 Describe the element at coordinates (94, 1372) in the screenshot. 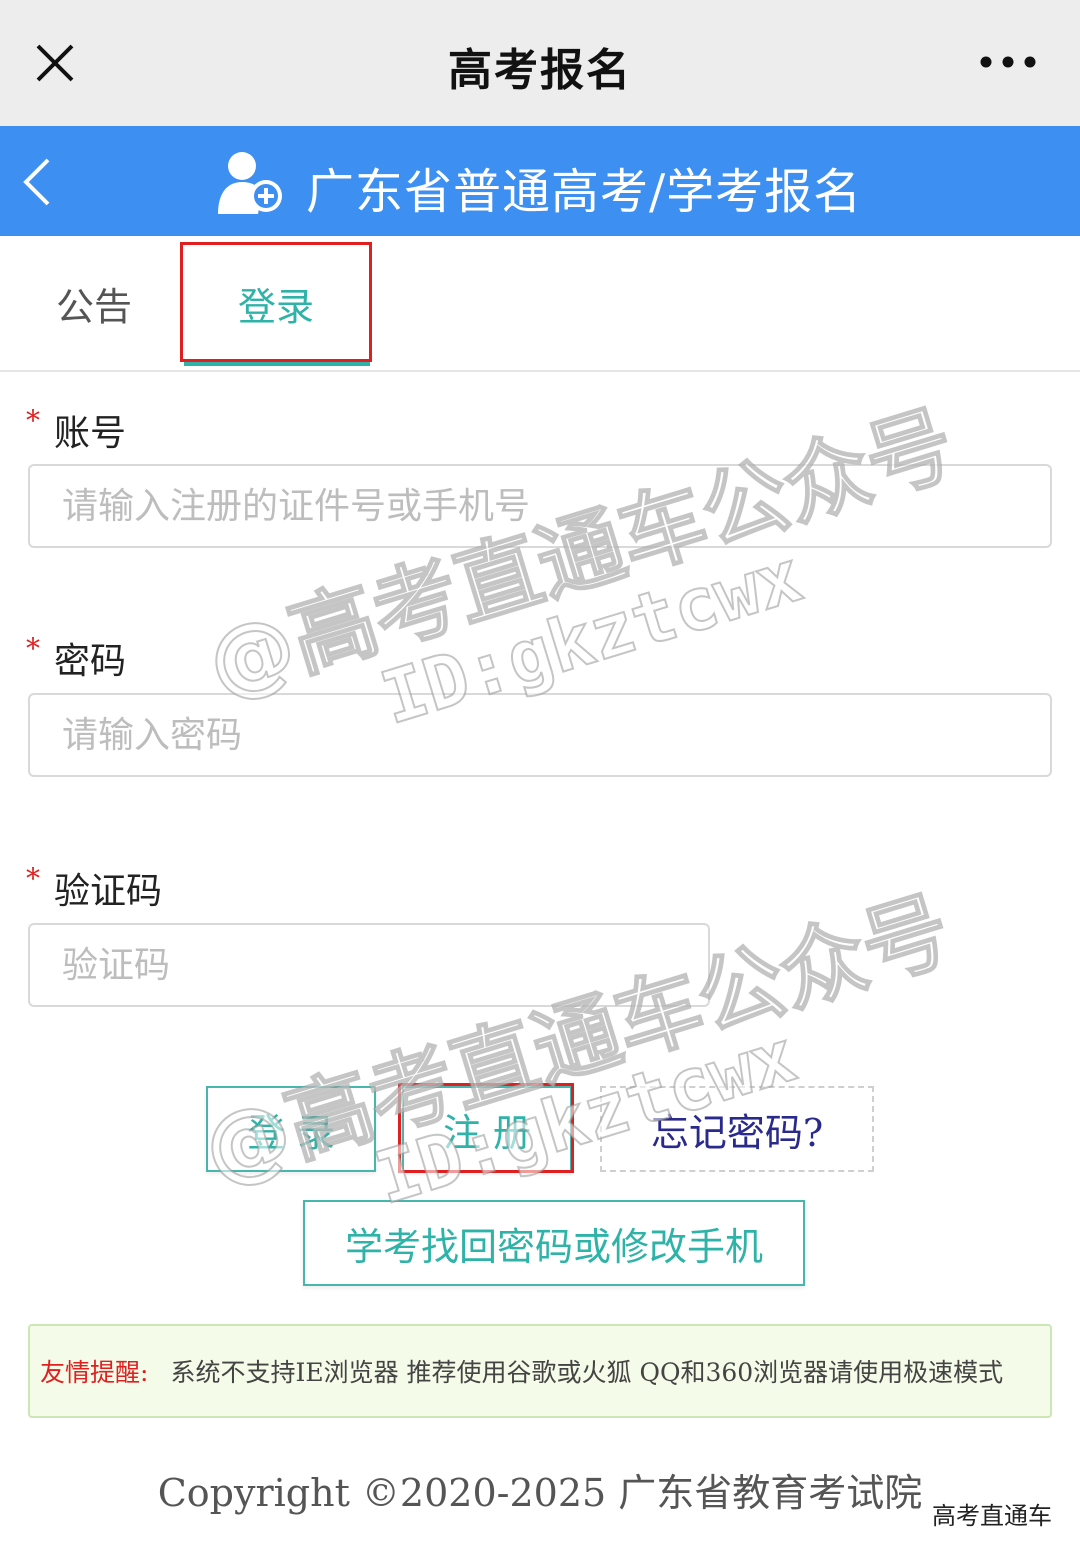

I see `tip-label: 友情提醒:` at that location.